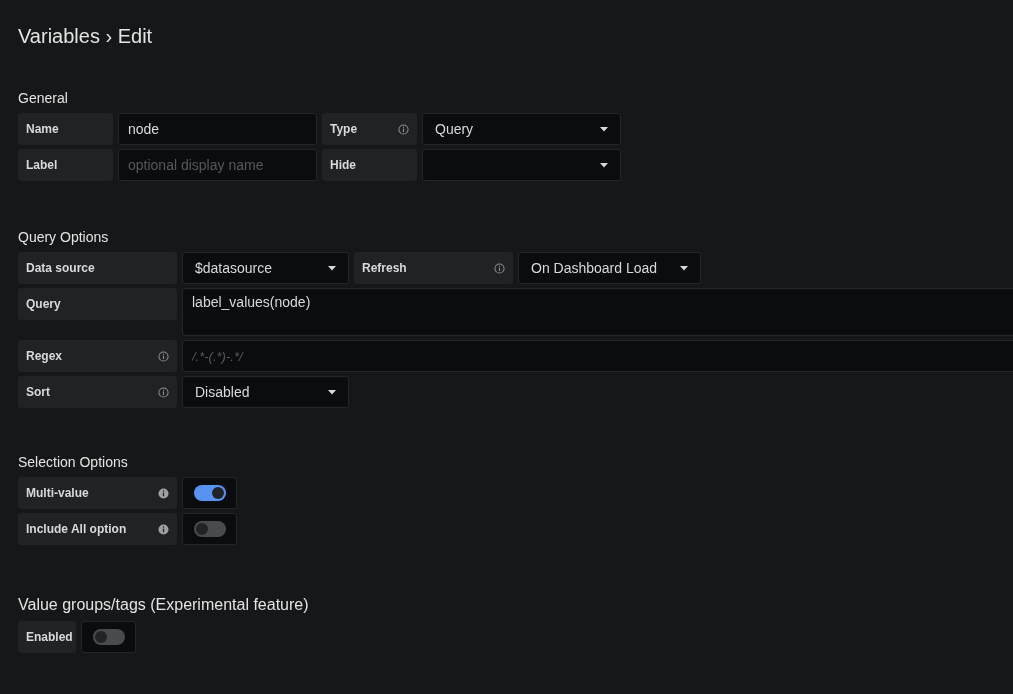 The image size is (1013, 694). What do you see at coordinates (217, 165) in the screenshot?
I see `text-field: optional display name` at bounding box center [217, 165].